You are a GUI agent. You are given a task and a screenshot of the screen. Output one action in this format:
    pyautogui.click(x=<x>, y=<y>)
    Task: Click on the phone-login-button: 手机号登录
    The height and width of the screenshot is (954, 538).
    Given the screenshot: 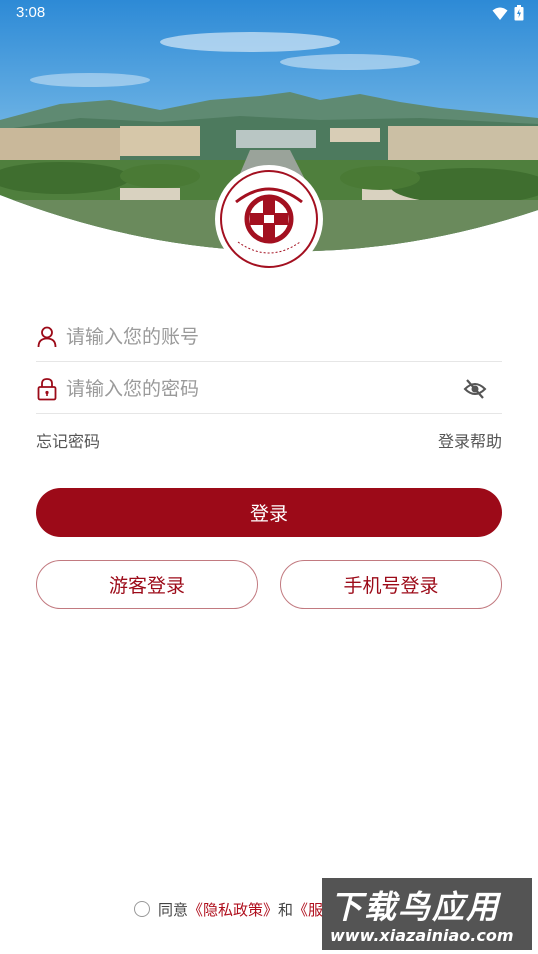 What is the action you would take?
    pyautogui.click(x=391, y=584)
    